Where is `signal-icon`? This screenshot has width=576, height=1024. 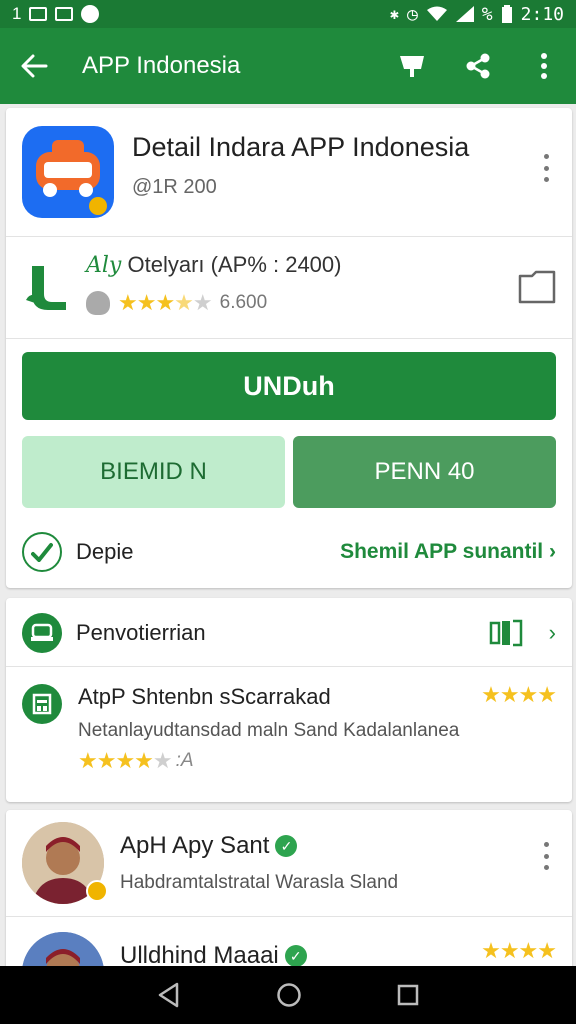 signal-icon is located at coordinates (464, 14).